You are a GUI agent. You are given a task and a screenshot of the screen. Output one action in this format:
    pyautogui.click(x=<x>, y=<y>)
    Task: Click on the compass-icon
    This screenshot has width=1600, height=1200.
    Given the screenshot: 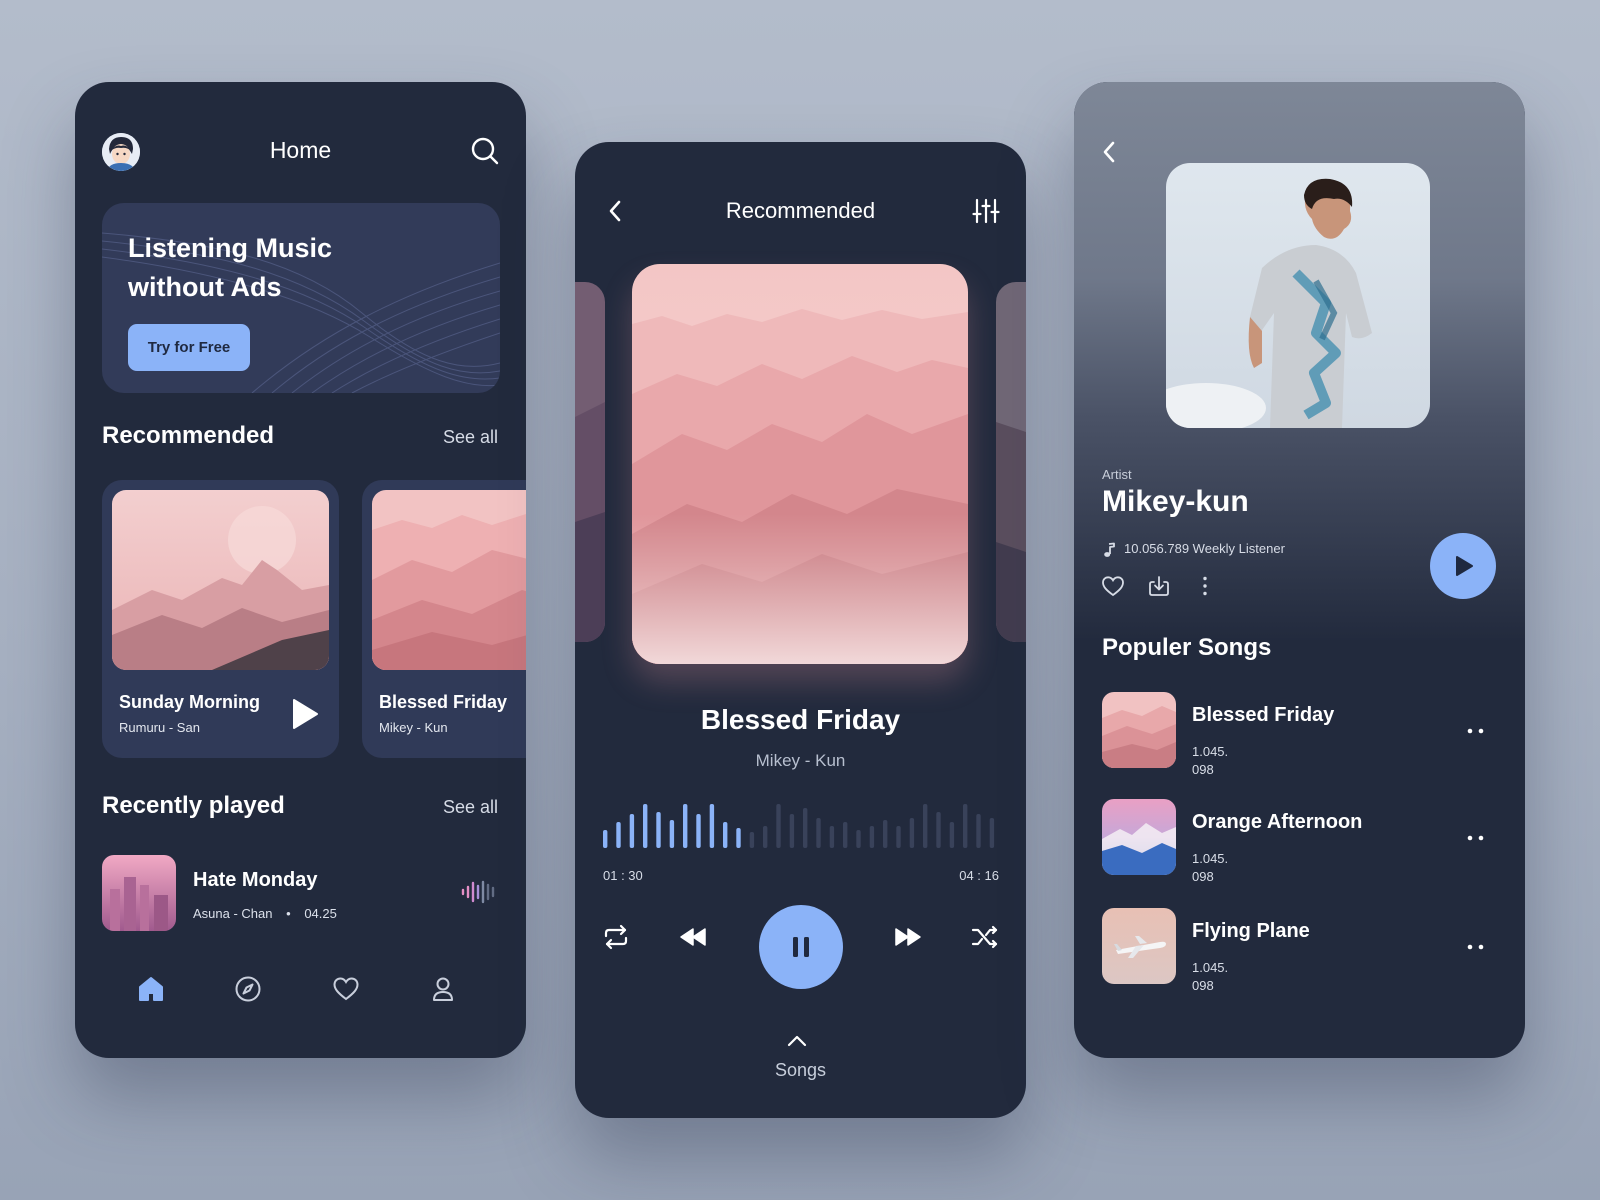 What is the action you would take?
    pyautogui.click(x=248, y=989)
    